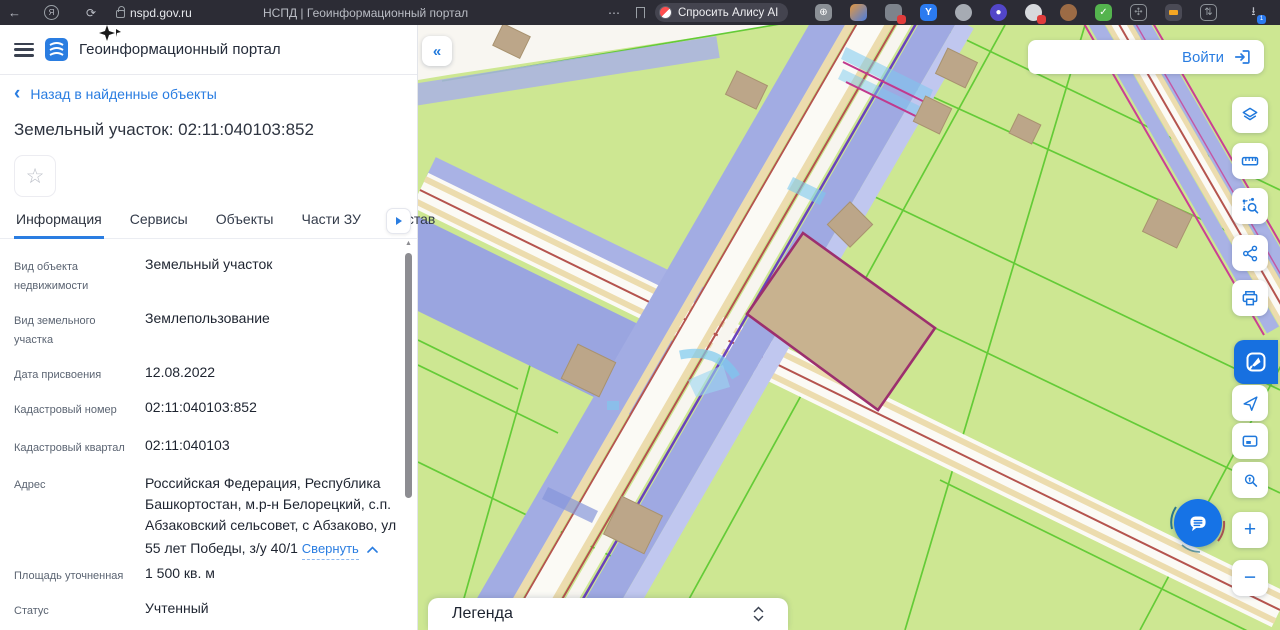 Image resolution: width=1280 pixels, height=630 pixels. What do you see at coordinates (164, 129) in the screenshot?
I see `page-title: Земельный участок: 02:11:040103:852` at bounding box center [164, 129].